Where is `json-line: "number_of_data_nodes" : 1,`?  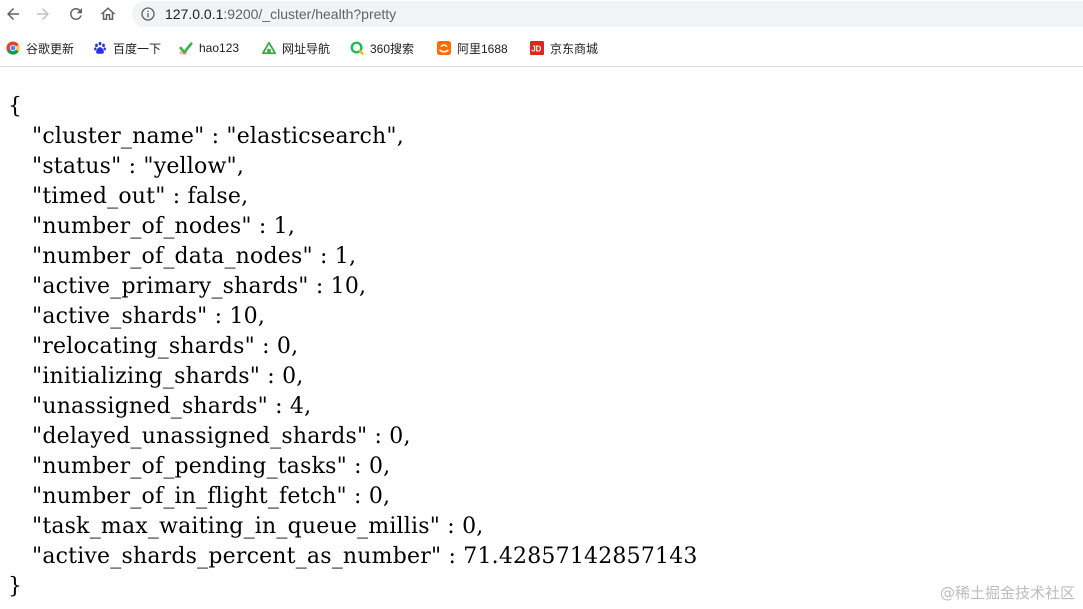
json-line: "number_of_data_nodes" : 1, is located at coordinates (194, 256).